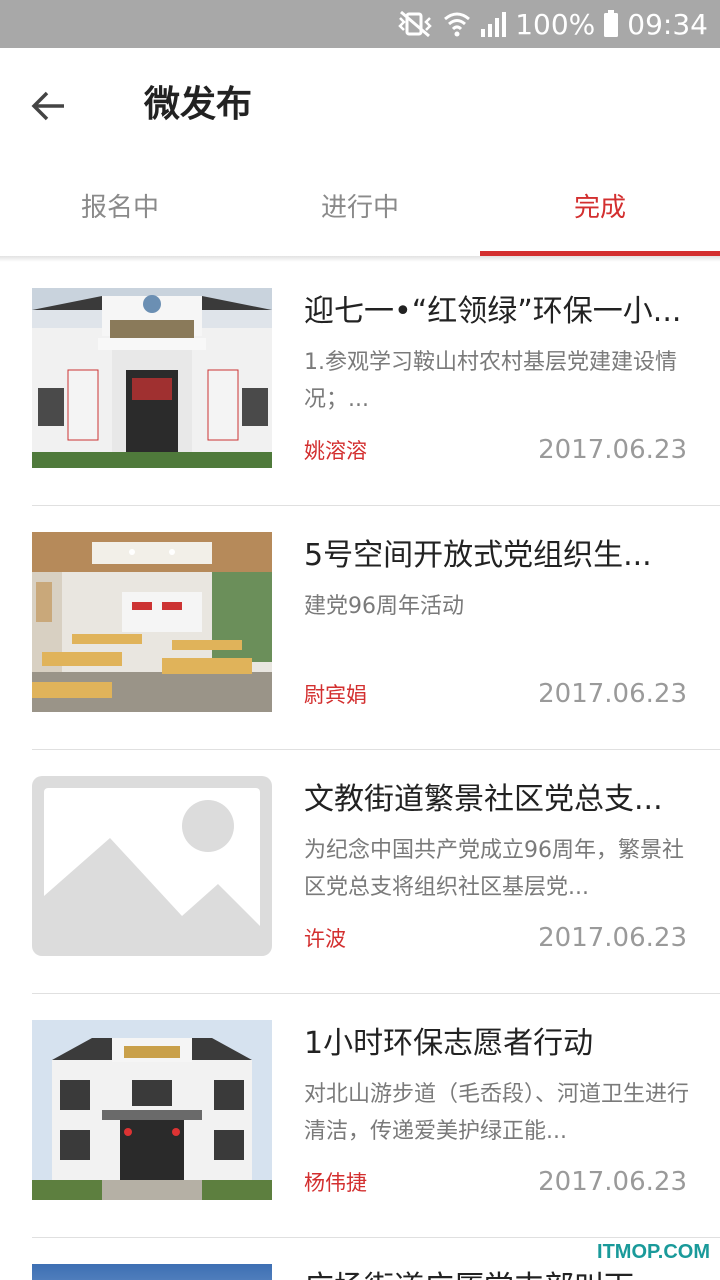 The width and height of the screenshot is (720, 1280). What do you see at coordinates (600, 207) in the screenshot?
I see `tab-completed: 完成` at bounding box center [600, 207].